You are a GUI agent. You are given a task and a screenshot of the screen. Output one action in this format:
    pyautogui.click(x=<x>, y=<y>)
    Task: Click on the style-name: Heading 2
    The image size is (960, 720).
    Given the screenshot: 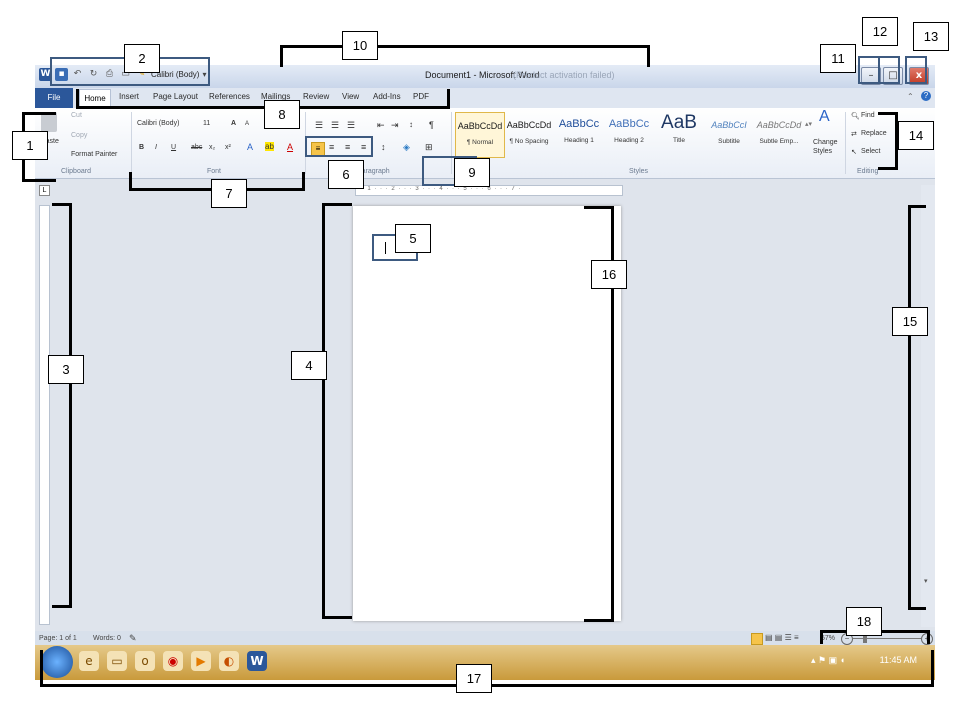 What is the action you would take?
    pyautogui.click(x=629, y=140)
    